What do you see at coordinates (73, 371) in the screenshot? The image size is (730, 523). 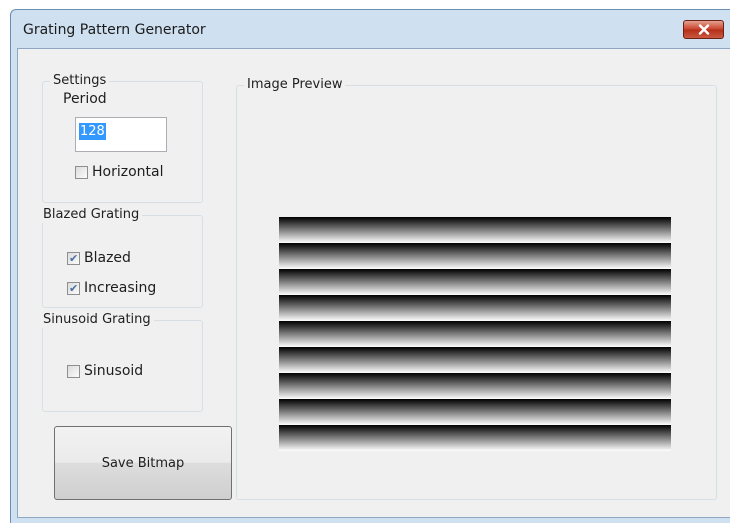 I see `sinusoid-checkbox` at bounding box center [73, 371].